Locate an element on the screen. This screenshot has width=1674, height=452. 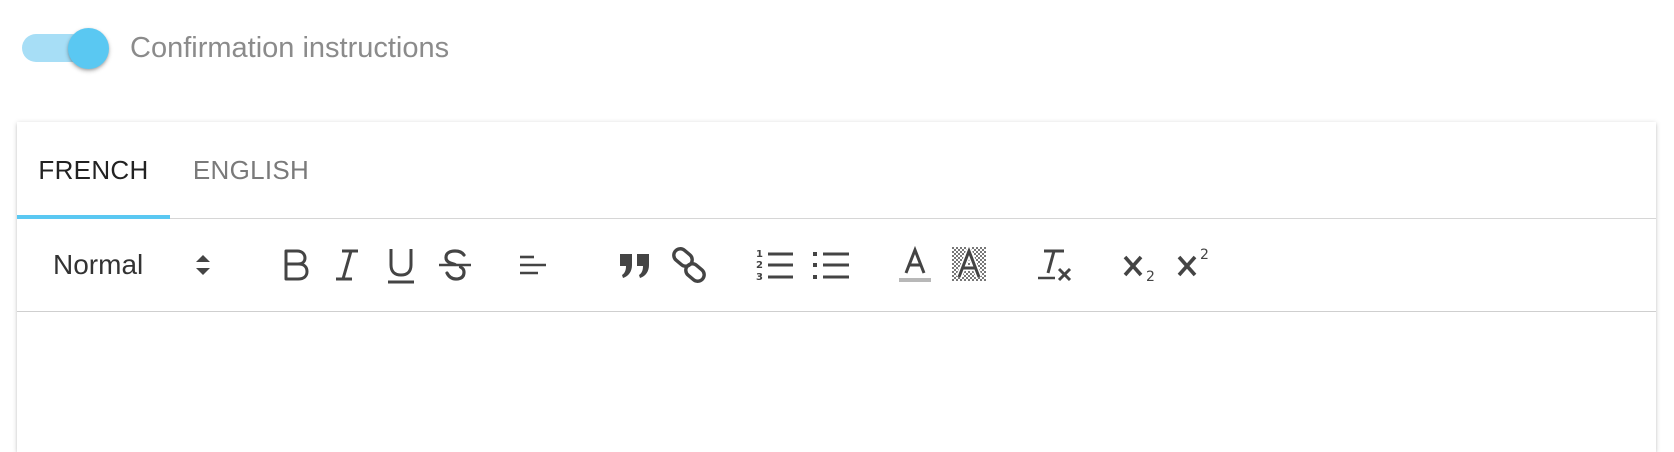
confirmation-toggle-switch is located at coordinates (64, 48).